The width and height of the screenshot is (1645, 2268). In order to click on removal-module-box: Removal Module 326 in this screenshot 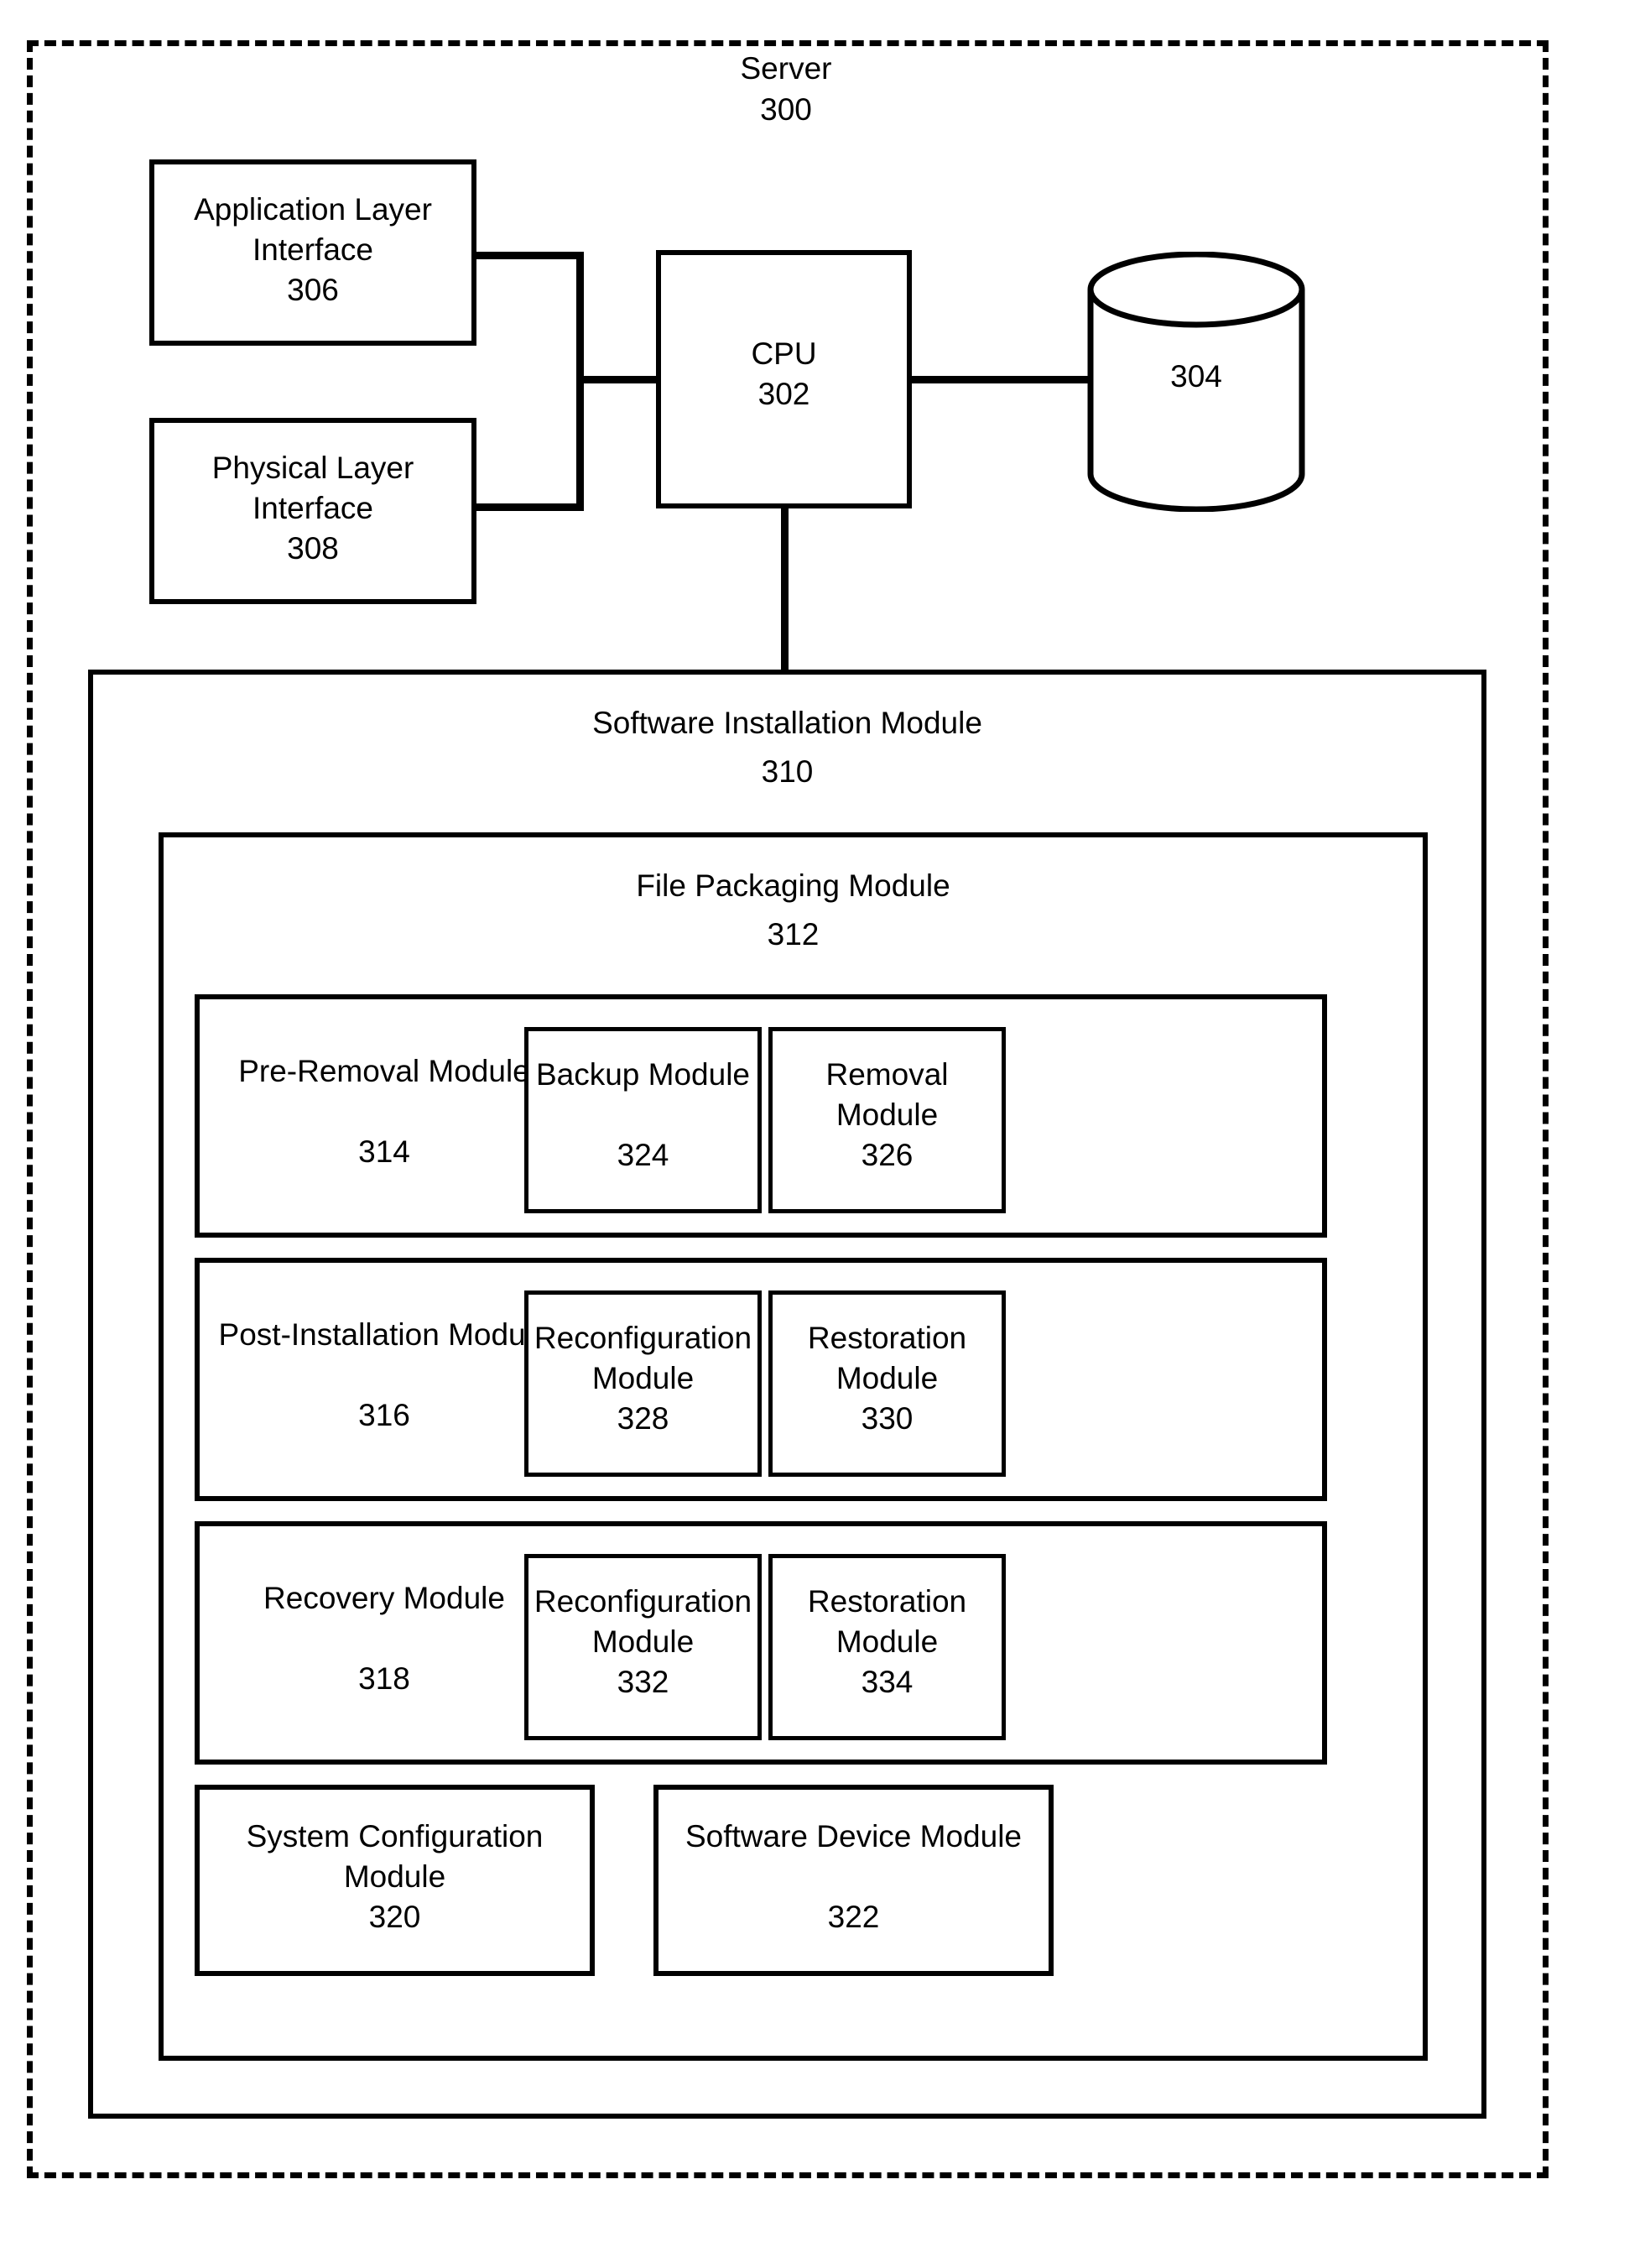, I will do `click(887, 1120)`.